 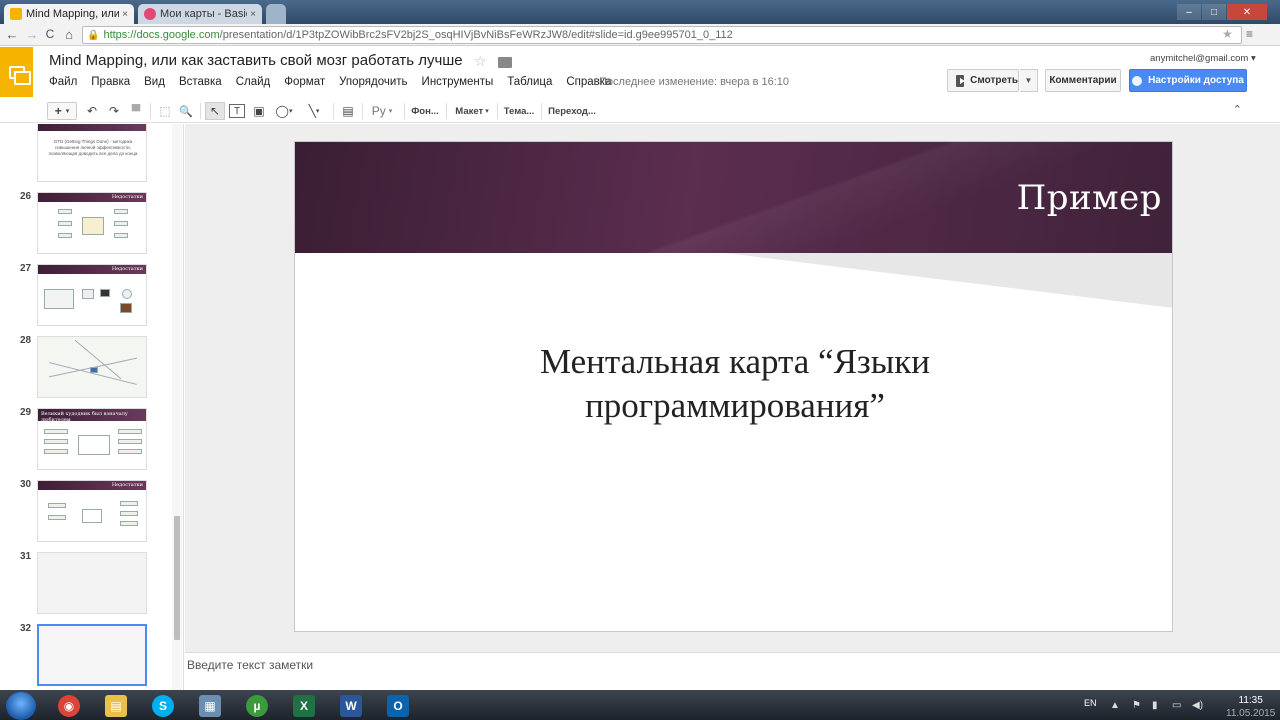 What do you see at coordinates (32, 34) in the screenshot?
I see `forward-icon: →` at bounding box center [32, 34].